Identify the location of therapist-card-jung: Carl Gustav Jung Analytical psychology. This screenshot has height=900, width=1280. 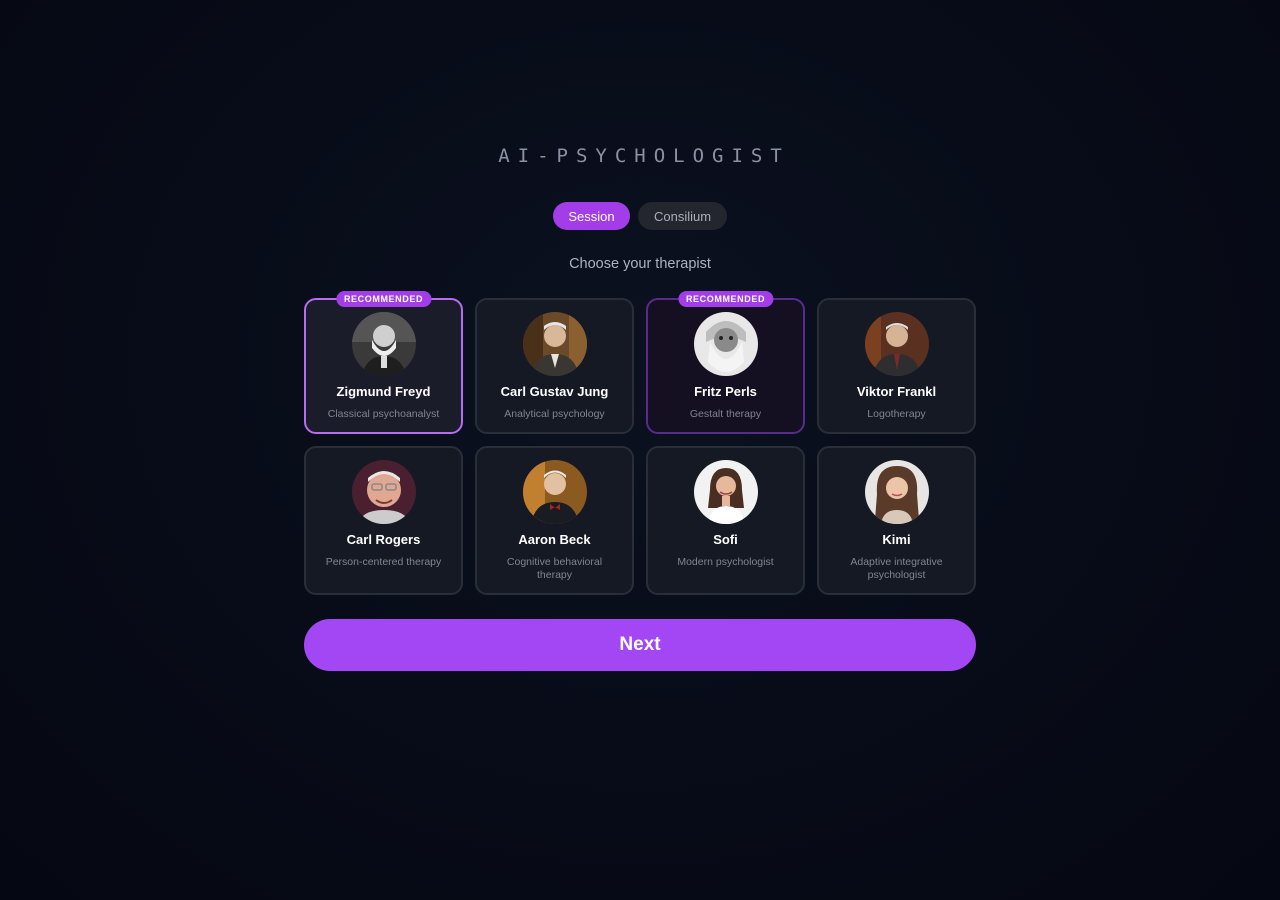
(554, 366).